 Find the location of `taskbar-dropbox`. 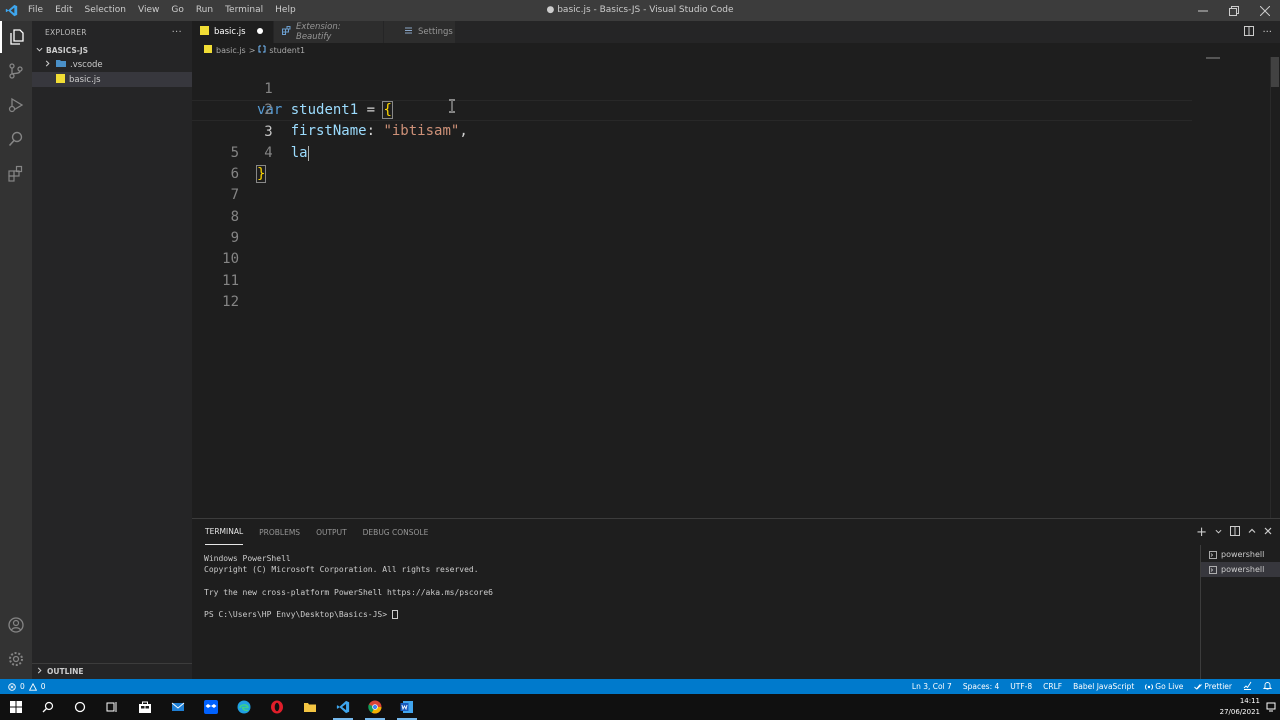

taskbar-dropbox is located at coordinates (211, 707).